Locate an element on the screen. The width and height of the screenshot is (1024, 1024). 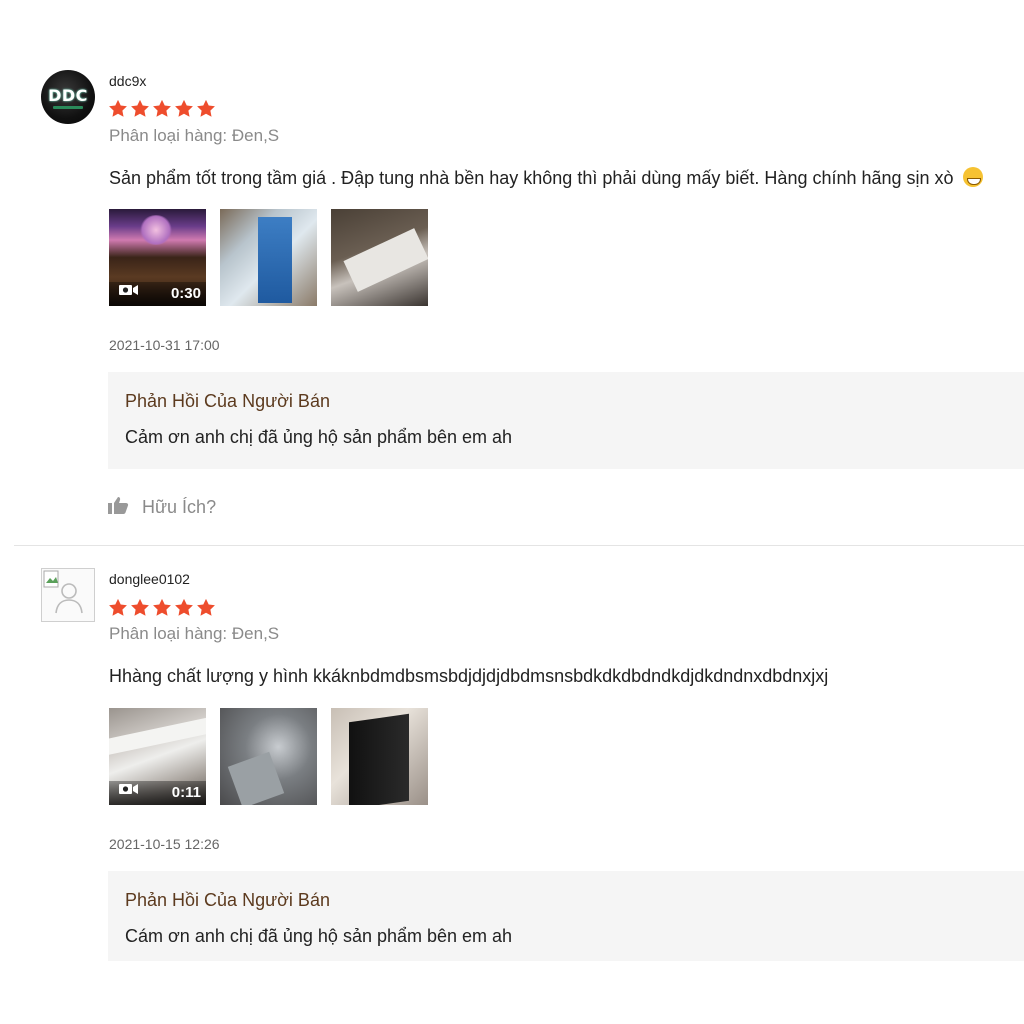
video-duration: 0:30 is located at coordinates (185, 293).